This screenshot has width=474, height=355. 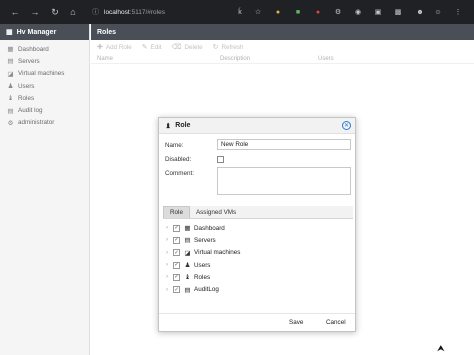 What do you see at coordinates (240, 12) in the screenshot?
I see `translate-icon: ḱ` at bounding box center [240, 12].